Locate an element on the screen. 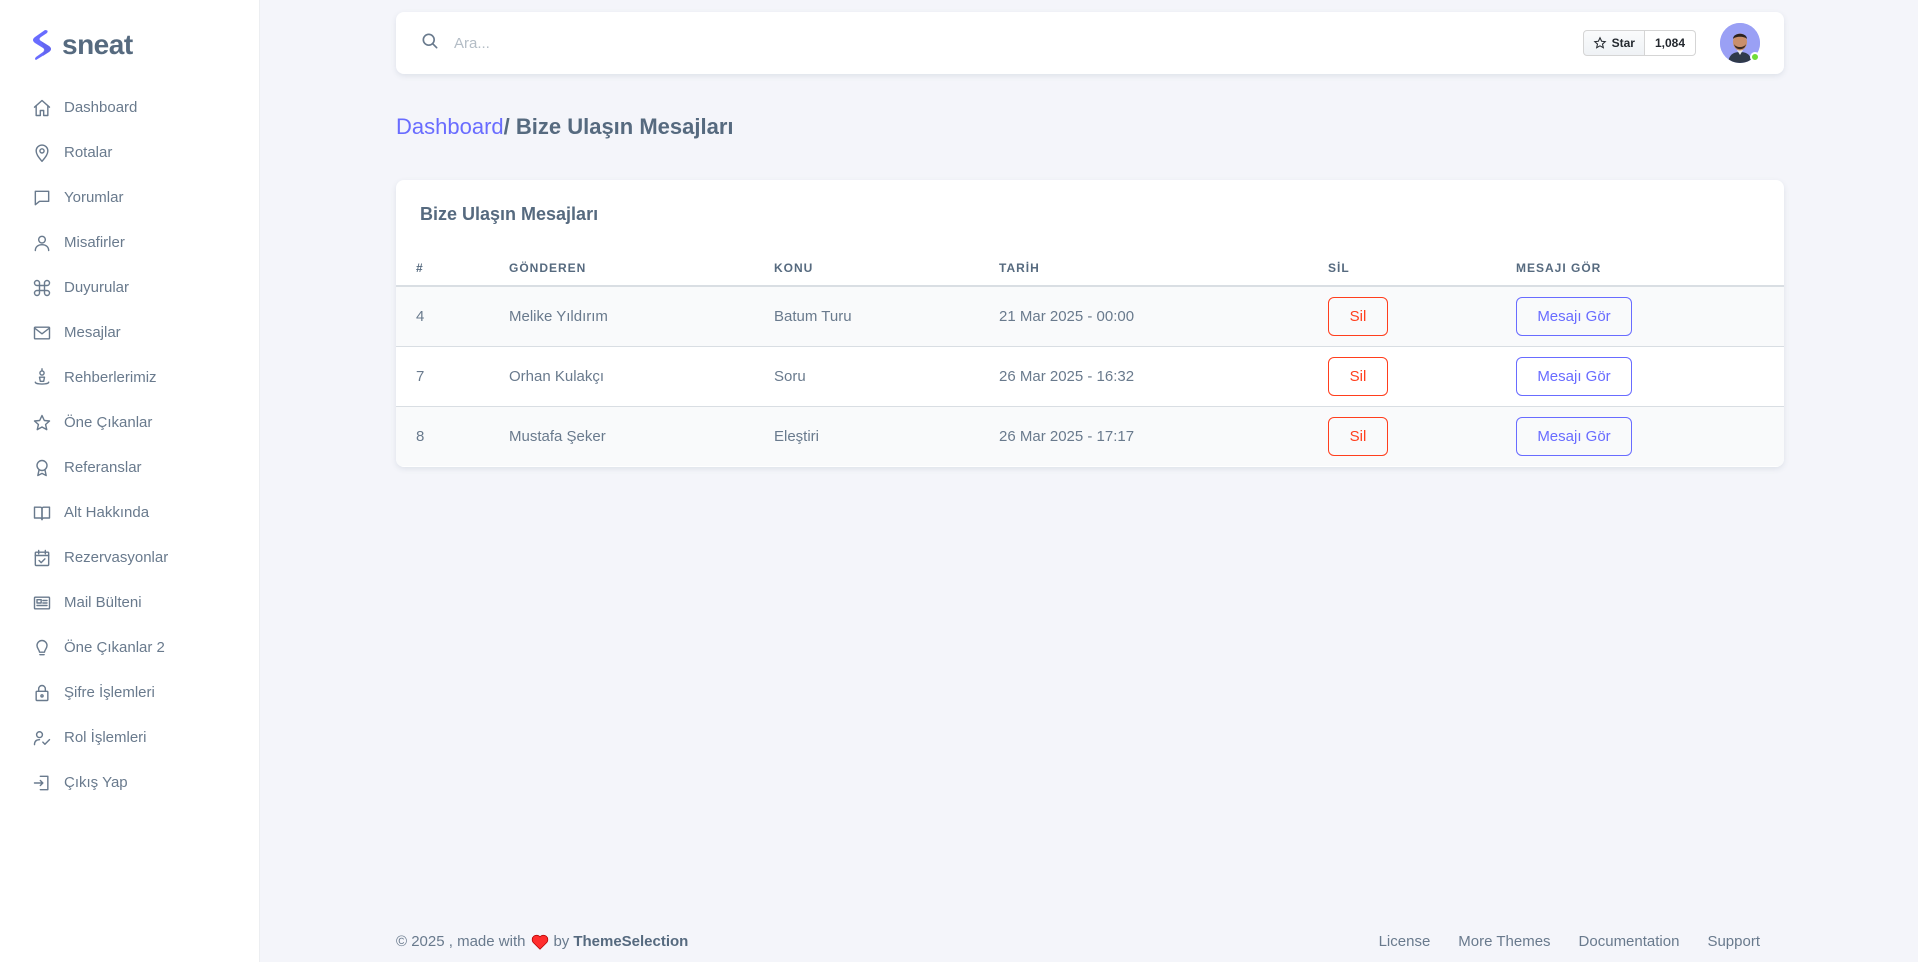 The width and height of the screenshot is (1918, 962). sidebar-item-sifre-islemleri: Şifre İşlemleri is located at coordinates (129, 692).